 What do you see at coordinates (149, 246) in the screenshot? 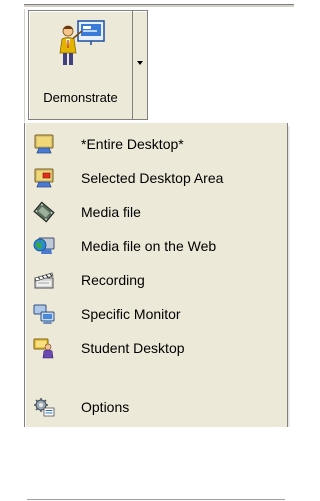
I see `menu-item-label: Media file on the Web` at bounding box center [149, 246].